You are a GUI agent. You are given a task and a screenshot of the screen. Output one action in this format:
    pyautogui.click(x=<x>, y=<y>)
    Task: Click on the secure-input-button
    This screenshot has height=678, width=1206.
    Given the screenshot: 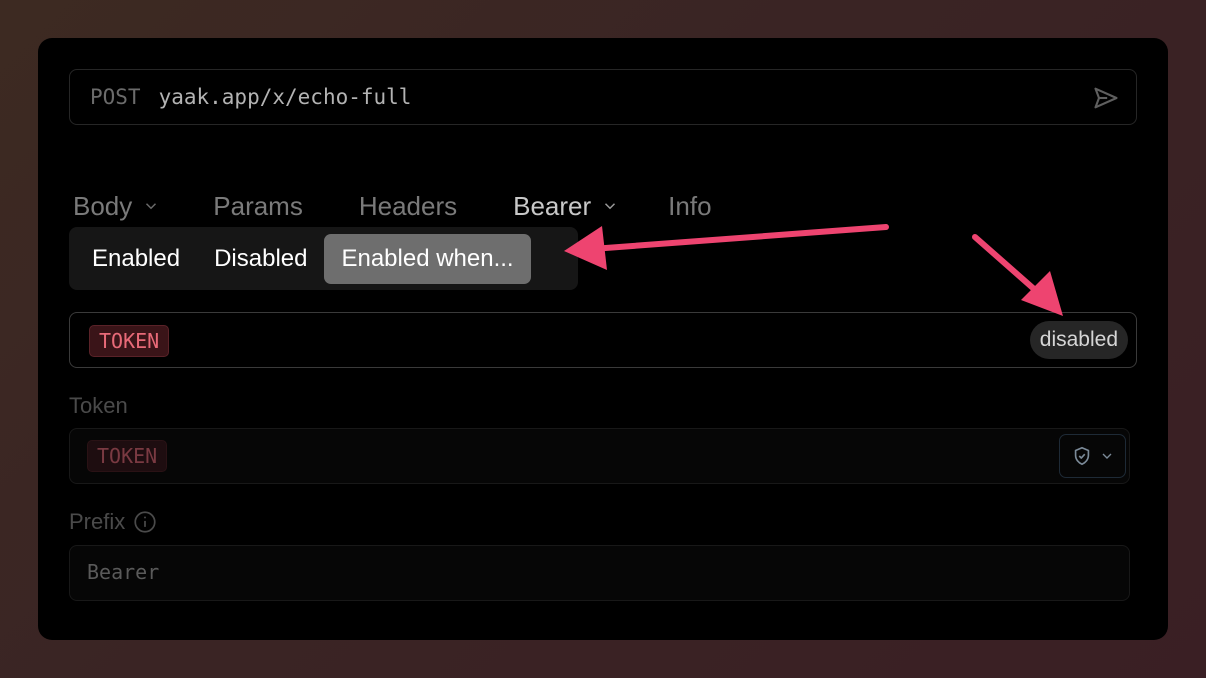 What is the action you would take?
    pyautogui.click(x=1092, y=456)
    